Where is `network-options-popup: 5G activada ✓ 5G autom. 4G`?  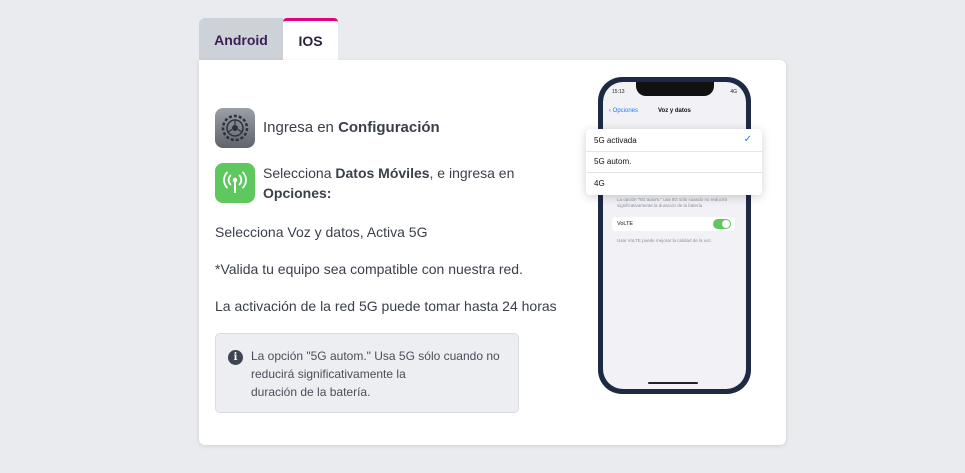
network-options-popup: 5G activada ✓ 5G autom. 4G is located at coordinates (674, 162).